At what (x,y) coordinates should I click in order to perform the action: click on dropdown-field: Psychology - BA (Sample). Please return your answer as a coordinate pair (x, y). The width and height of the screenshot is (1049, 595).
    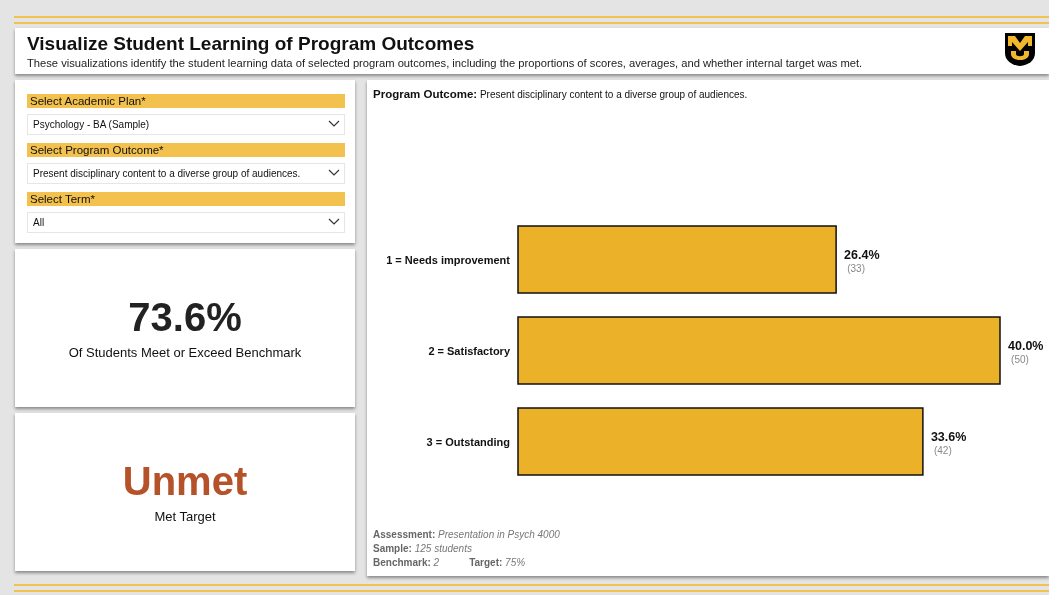
    Looking at the image, I should click on (186, 124).